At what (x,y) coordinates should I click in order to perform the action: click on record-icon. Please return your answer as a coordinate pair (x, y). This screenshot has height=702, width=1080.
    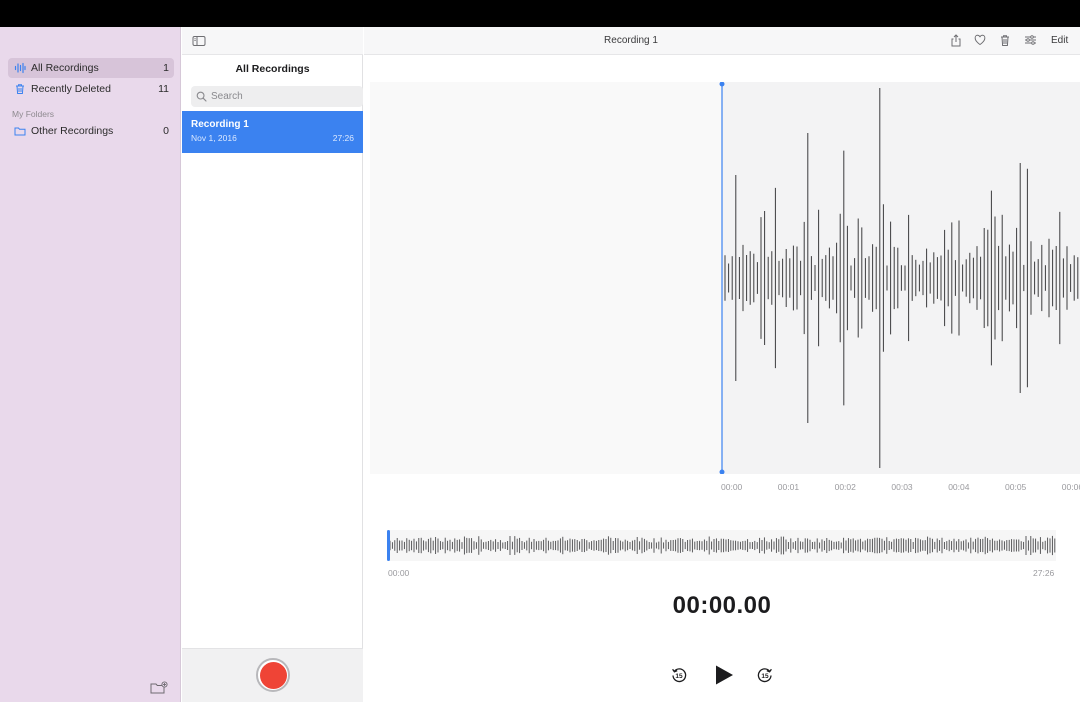
    Looking at the image, I should click on (273, 675).